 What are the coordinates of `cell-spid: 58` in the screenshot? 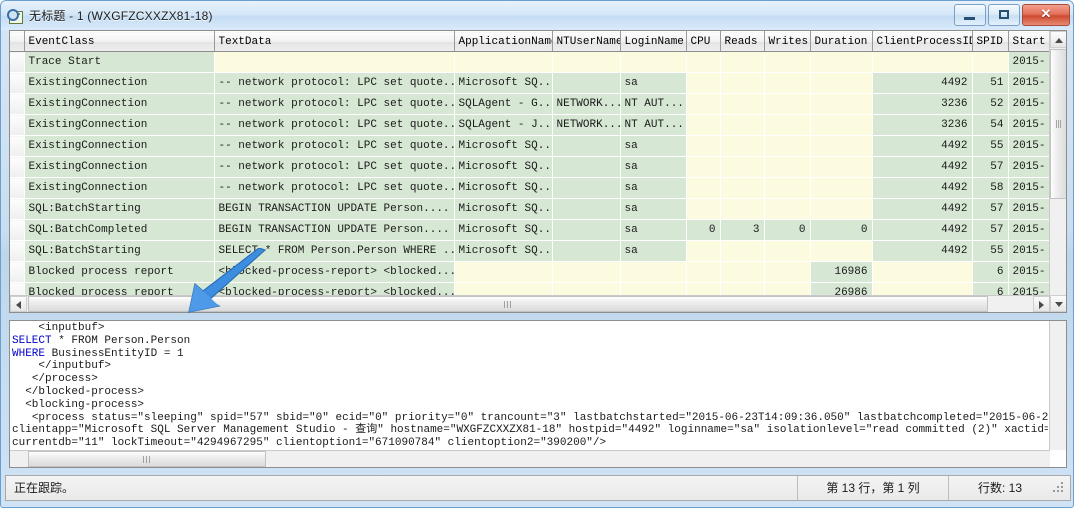 It's located at (990, 188).